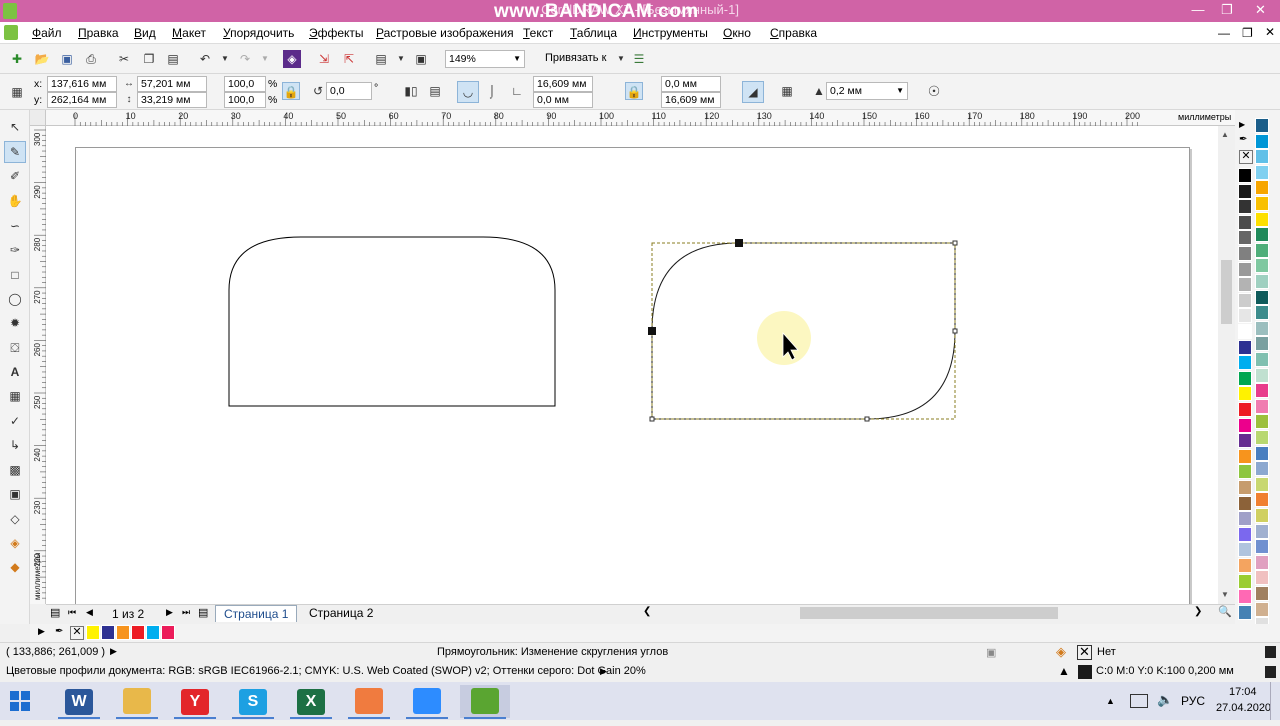 This screenshot has width=1280, height=726. I want to click on undo-icon: ↶, so click(205, 59).